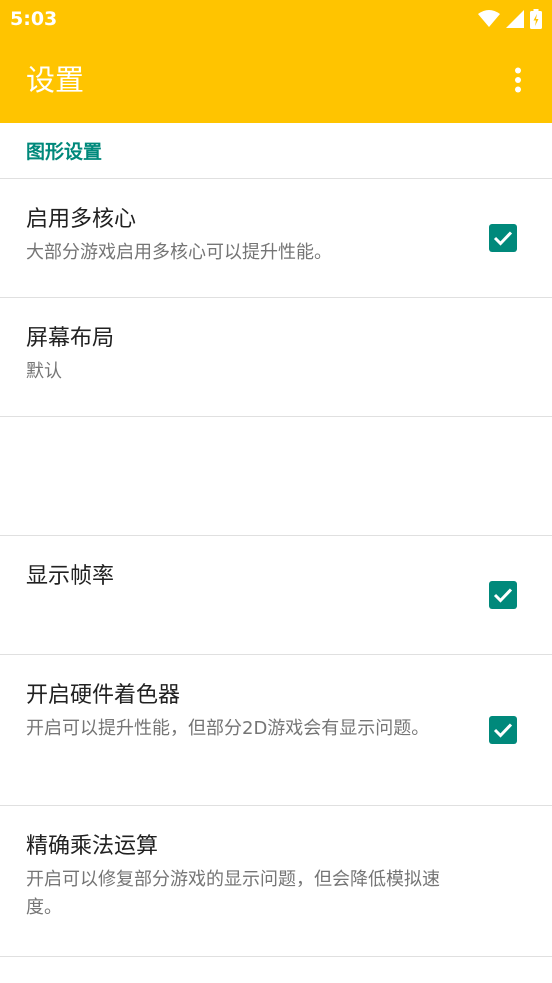 This screenshot has height=983, width=552. What do you see at coordinates (276, 476) in the screenshot?
I see `empty-preference-row` at bounding box center [276, 476].